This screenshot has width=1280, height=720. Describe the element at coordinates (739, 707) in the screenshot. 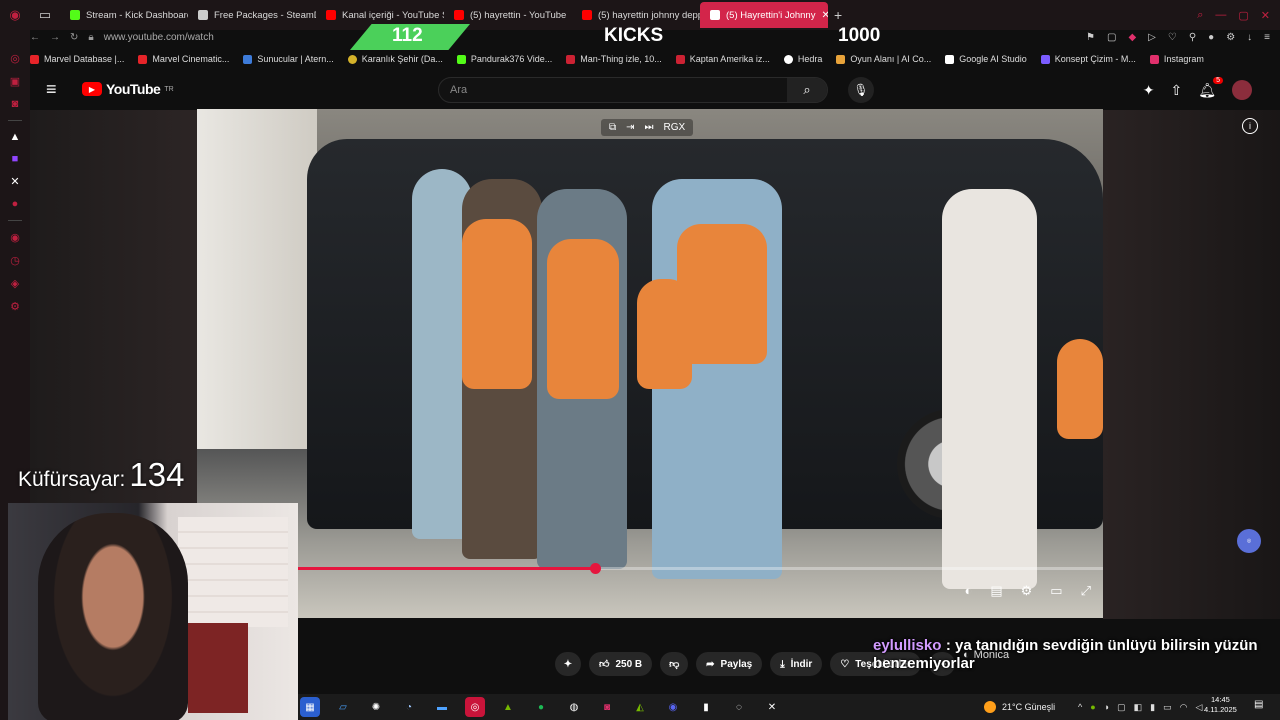

I see `recorder-icon: ◌` at that location.